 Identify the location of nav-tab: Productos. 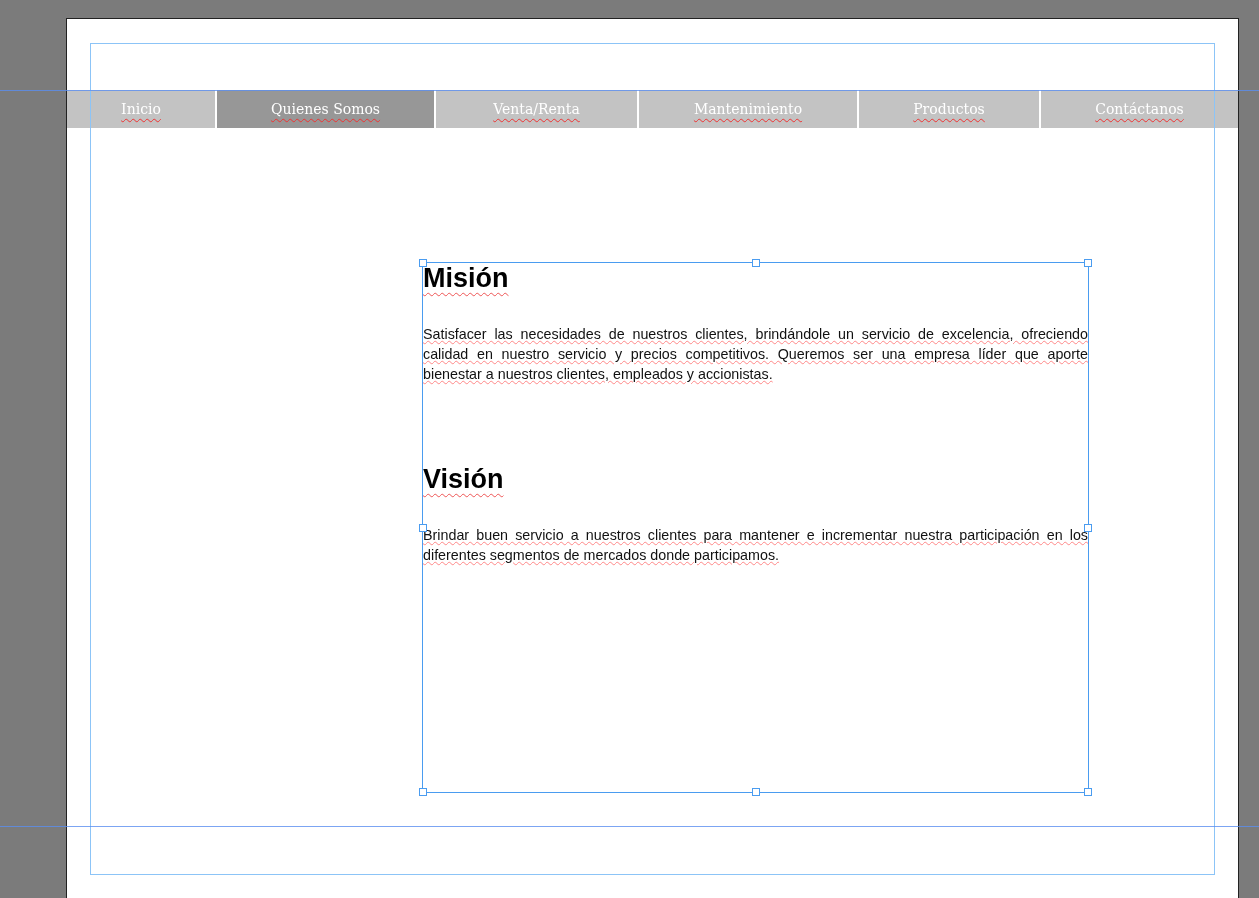
(949, 109).